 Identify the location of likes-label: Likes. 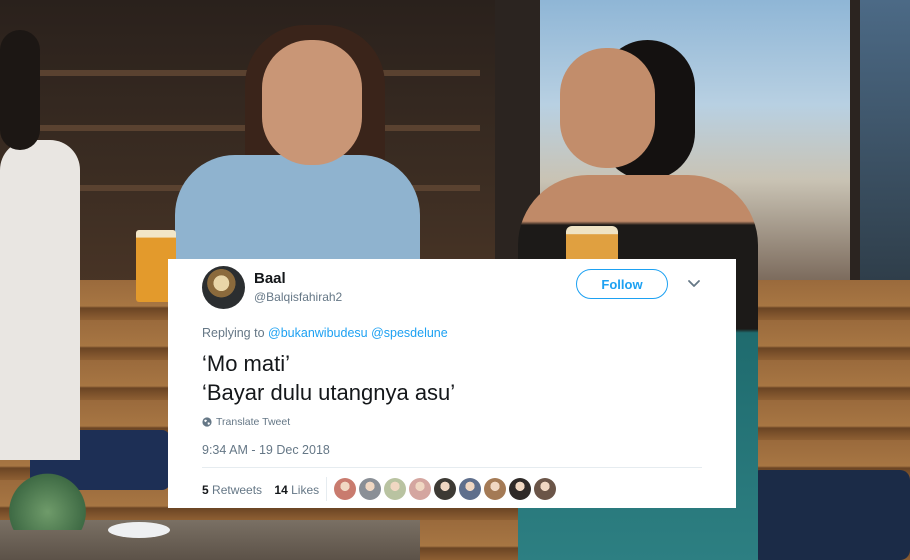
(305, 490).